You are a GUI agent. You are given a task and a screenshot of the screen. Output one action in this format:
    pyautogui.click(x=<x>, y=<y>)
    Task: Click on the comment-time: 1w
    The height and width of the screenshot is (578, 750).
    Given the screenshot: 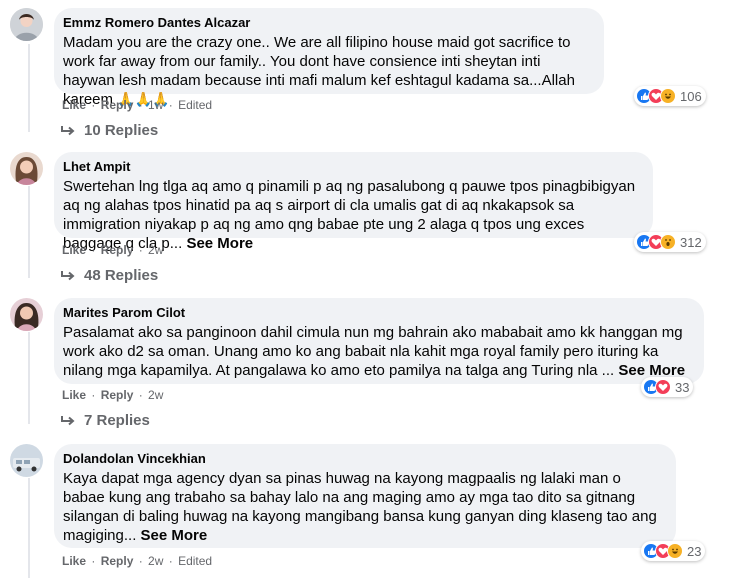 What is the action you would take?
    pyautogui.click(x=155, y=105)
    